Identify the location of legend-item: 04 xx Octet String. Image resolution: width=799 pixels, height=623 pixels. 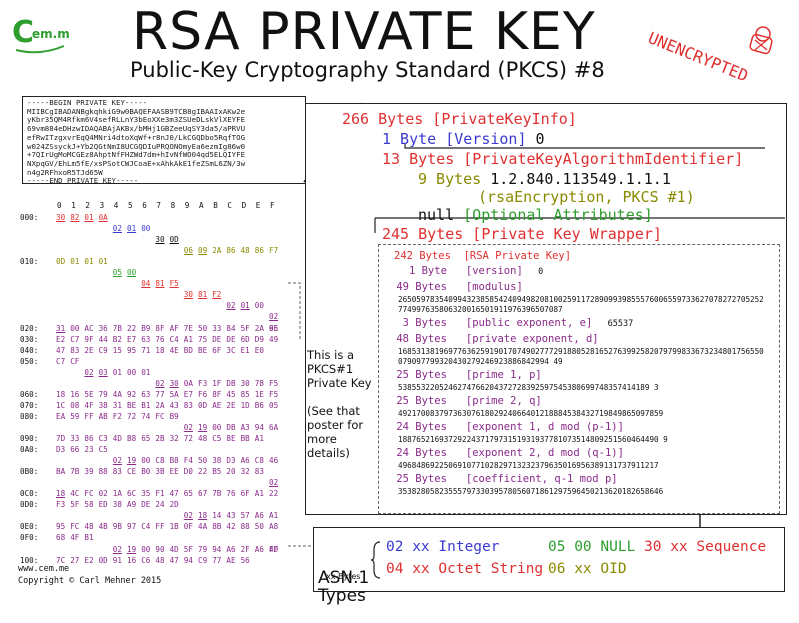
(464, 569).